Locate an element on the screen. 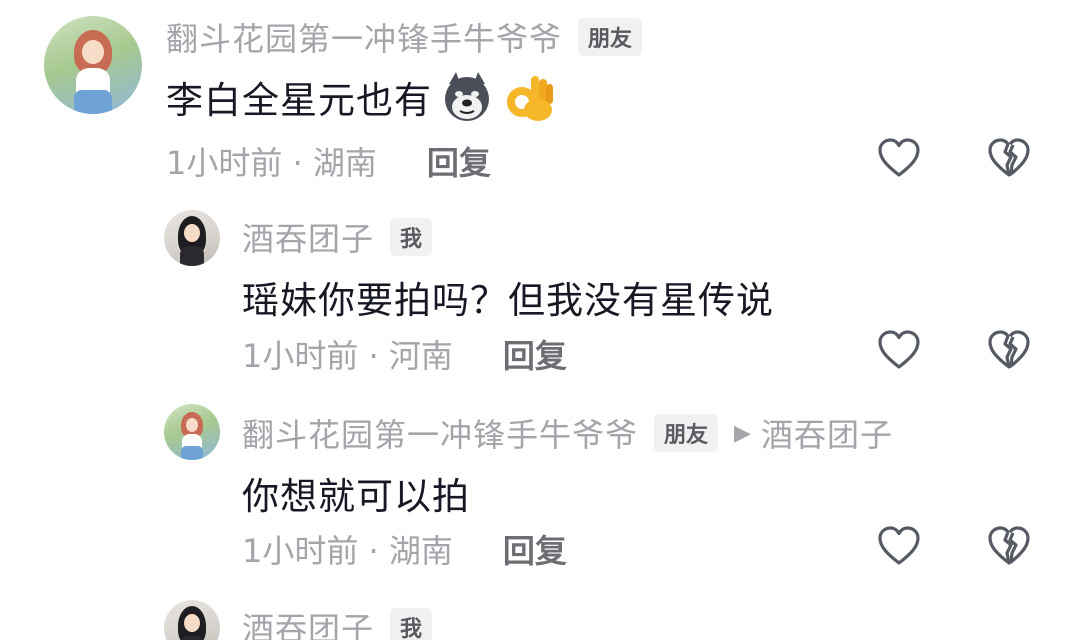  comment-text: 你想就可以拍 is located at coordinates (356, 496).